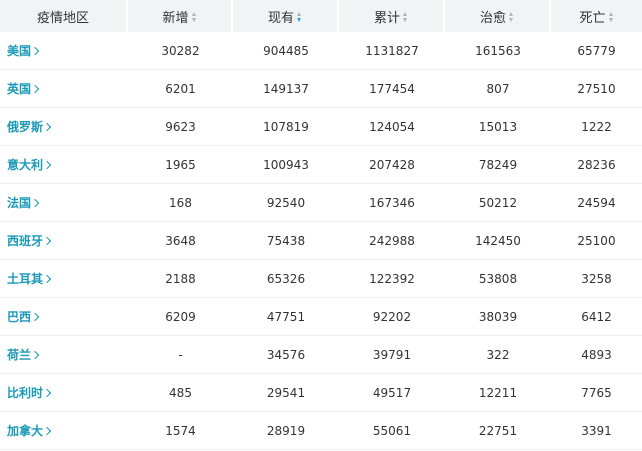  I want to click on cell-current: 28919, so click(286, 431).